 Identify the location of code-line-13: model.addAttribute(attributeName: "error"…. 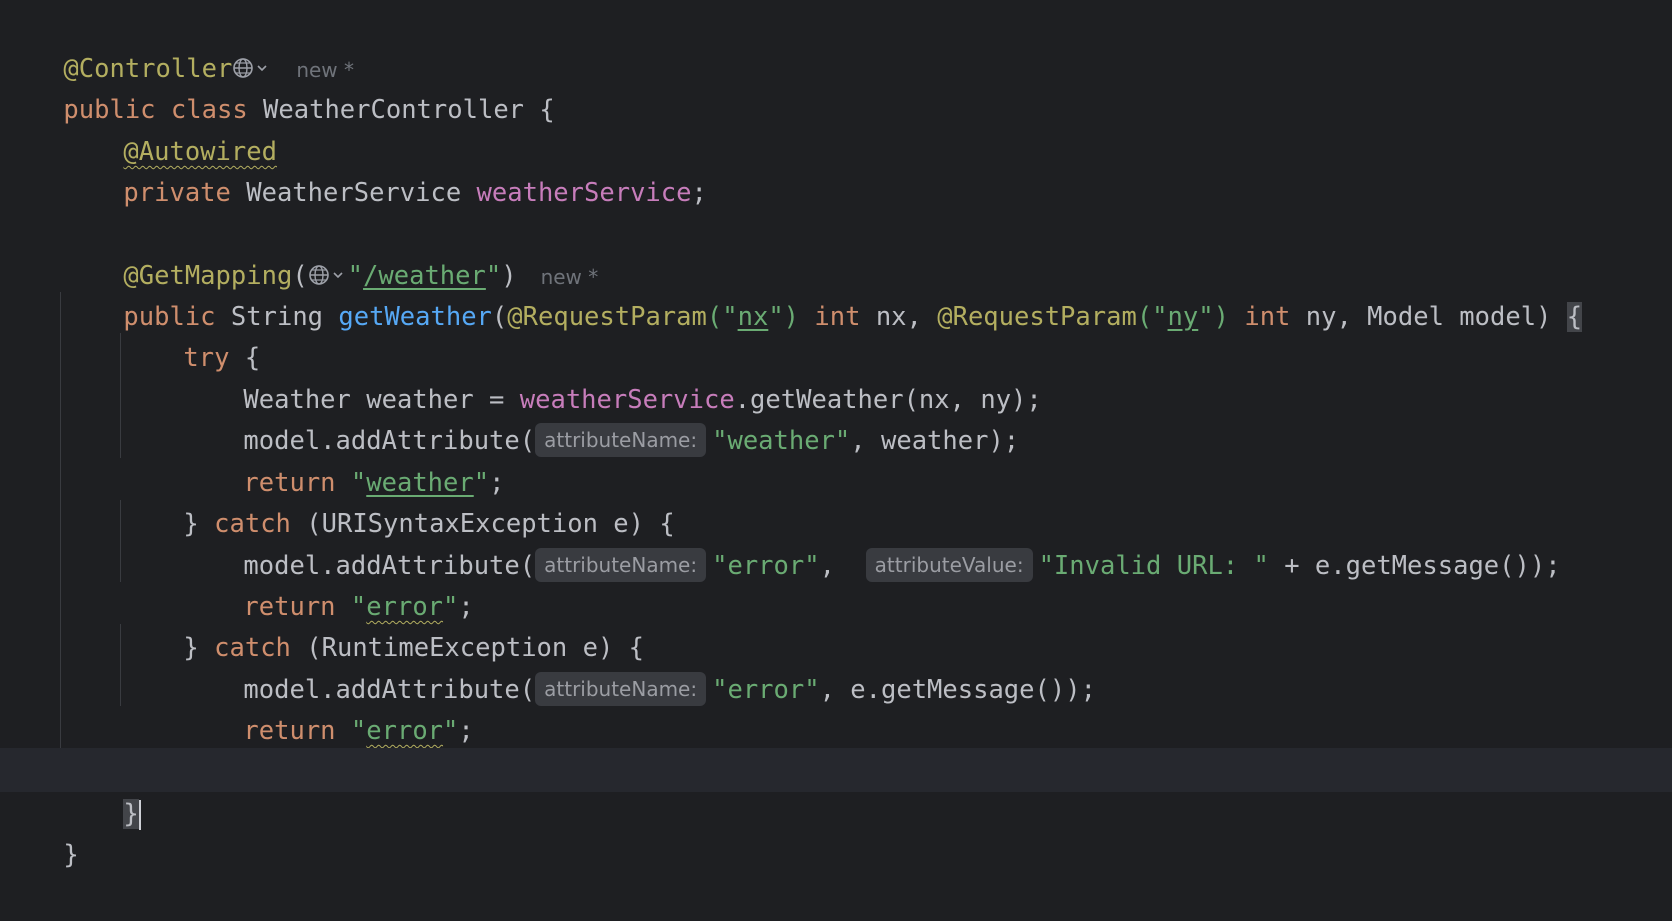
(836, 541).